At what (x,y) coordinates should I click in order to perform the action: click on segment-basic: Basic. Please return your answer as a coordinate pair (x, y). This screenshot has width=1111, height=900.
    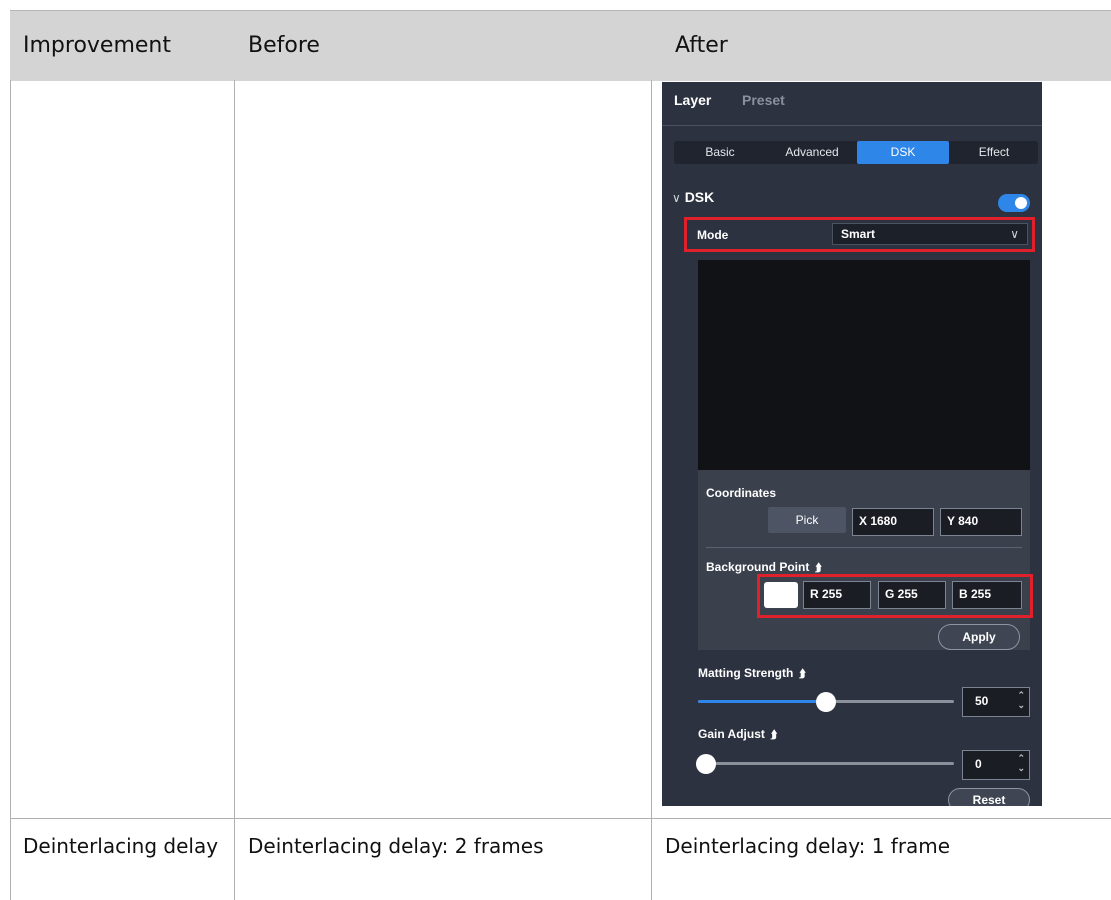
    Looking at the image, I should click on (720, 152).